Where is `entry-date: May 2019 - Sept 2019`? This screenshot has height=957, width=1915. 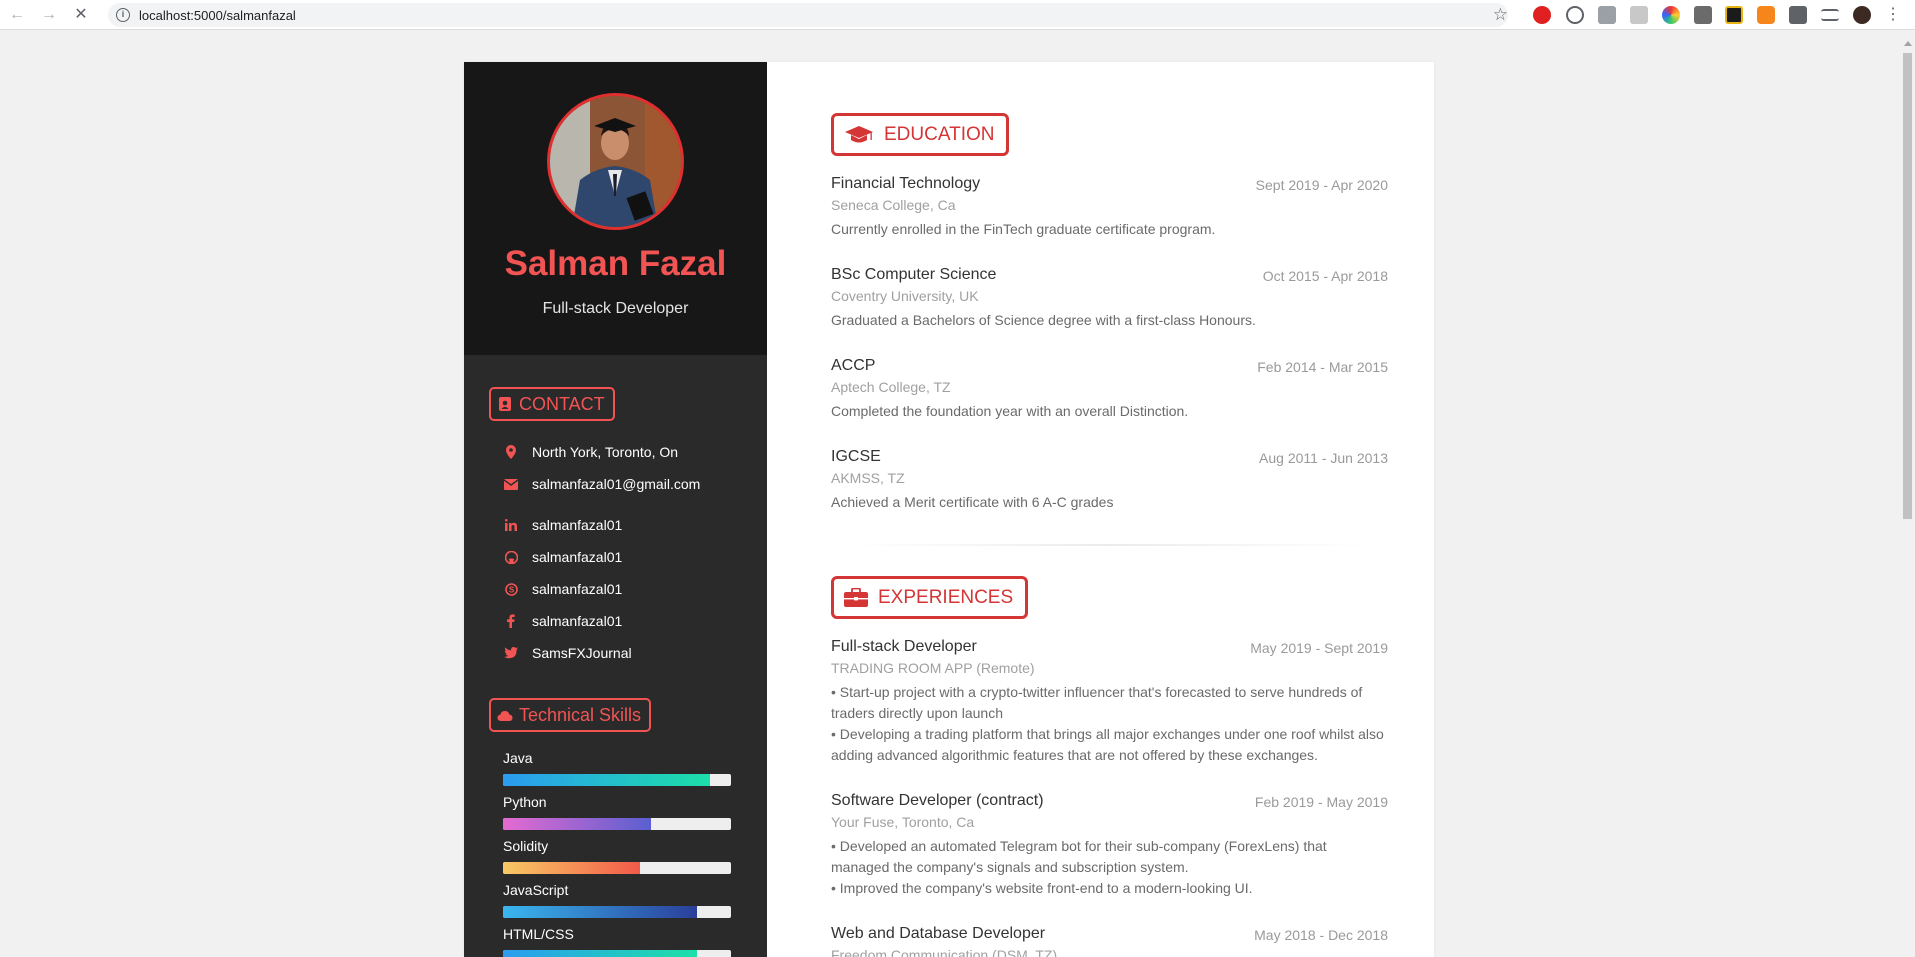
entry-date: May 2019 - Sept 2019 is located at coordinates (1319, 648).